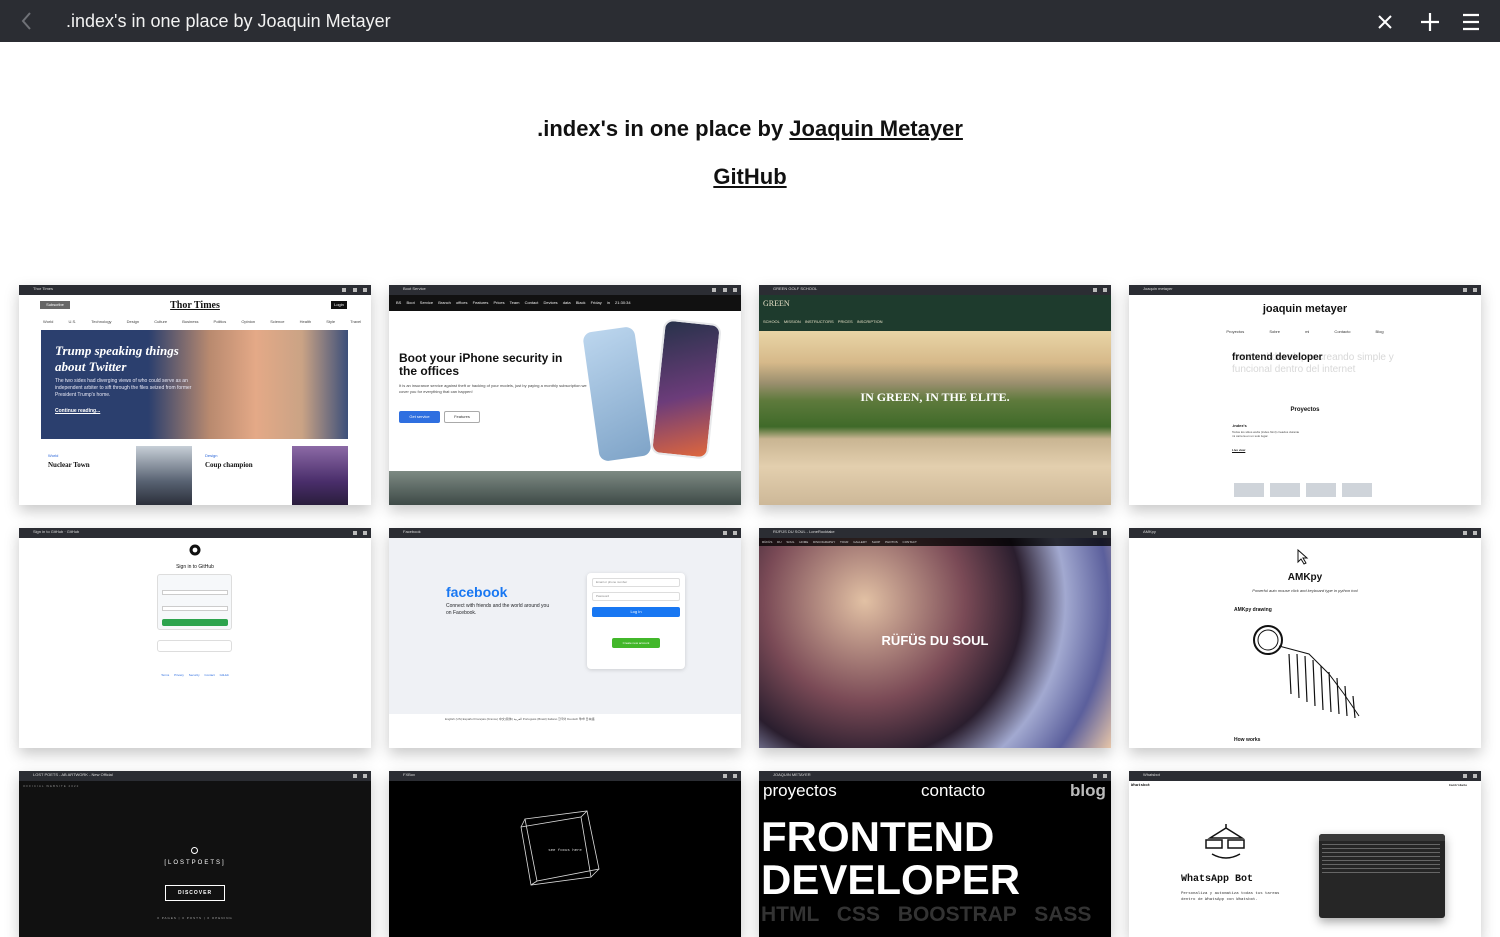 This screenshot has height=937, width=1500. I want to click on circle-icon, so click(194, 850).